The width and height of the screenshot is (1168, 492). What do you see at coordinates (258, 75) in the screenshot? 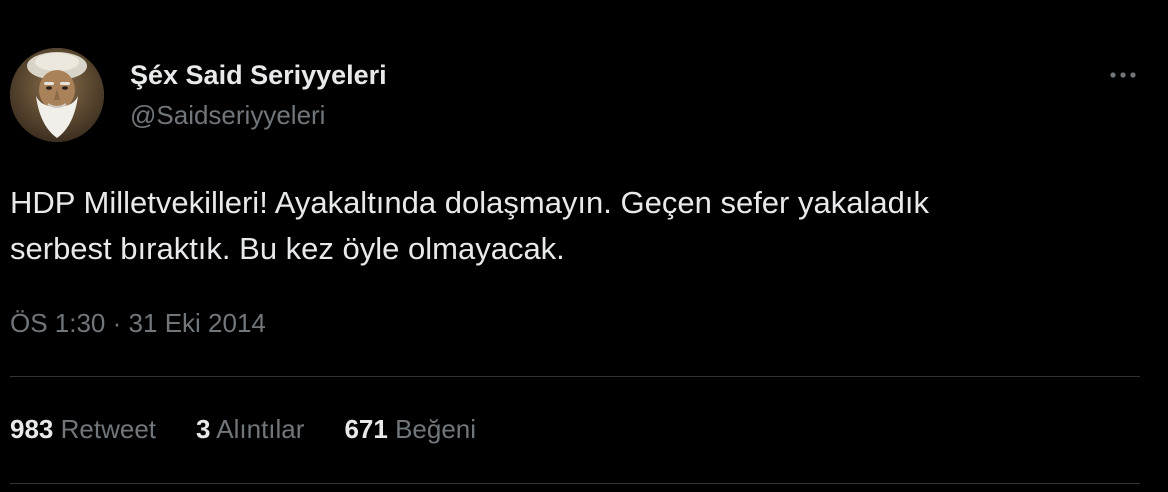
I see `author-name: Şéx Said Seriyyeleri` at bounding box center [258, 75].